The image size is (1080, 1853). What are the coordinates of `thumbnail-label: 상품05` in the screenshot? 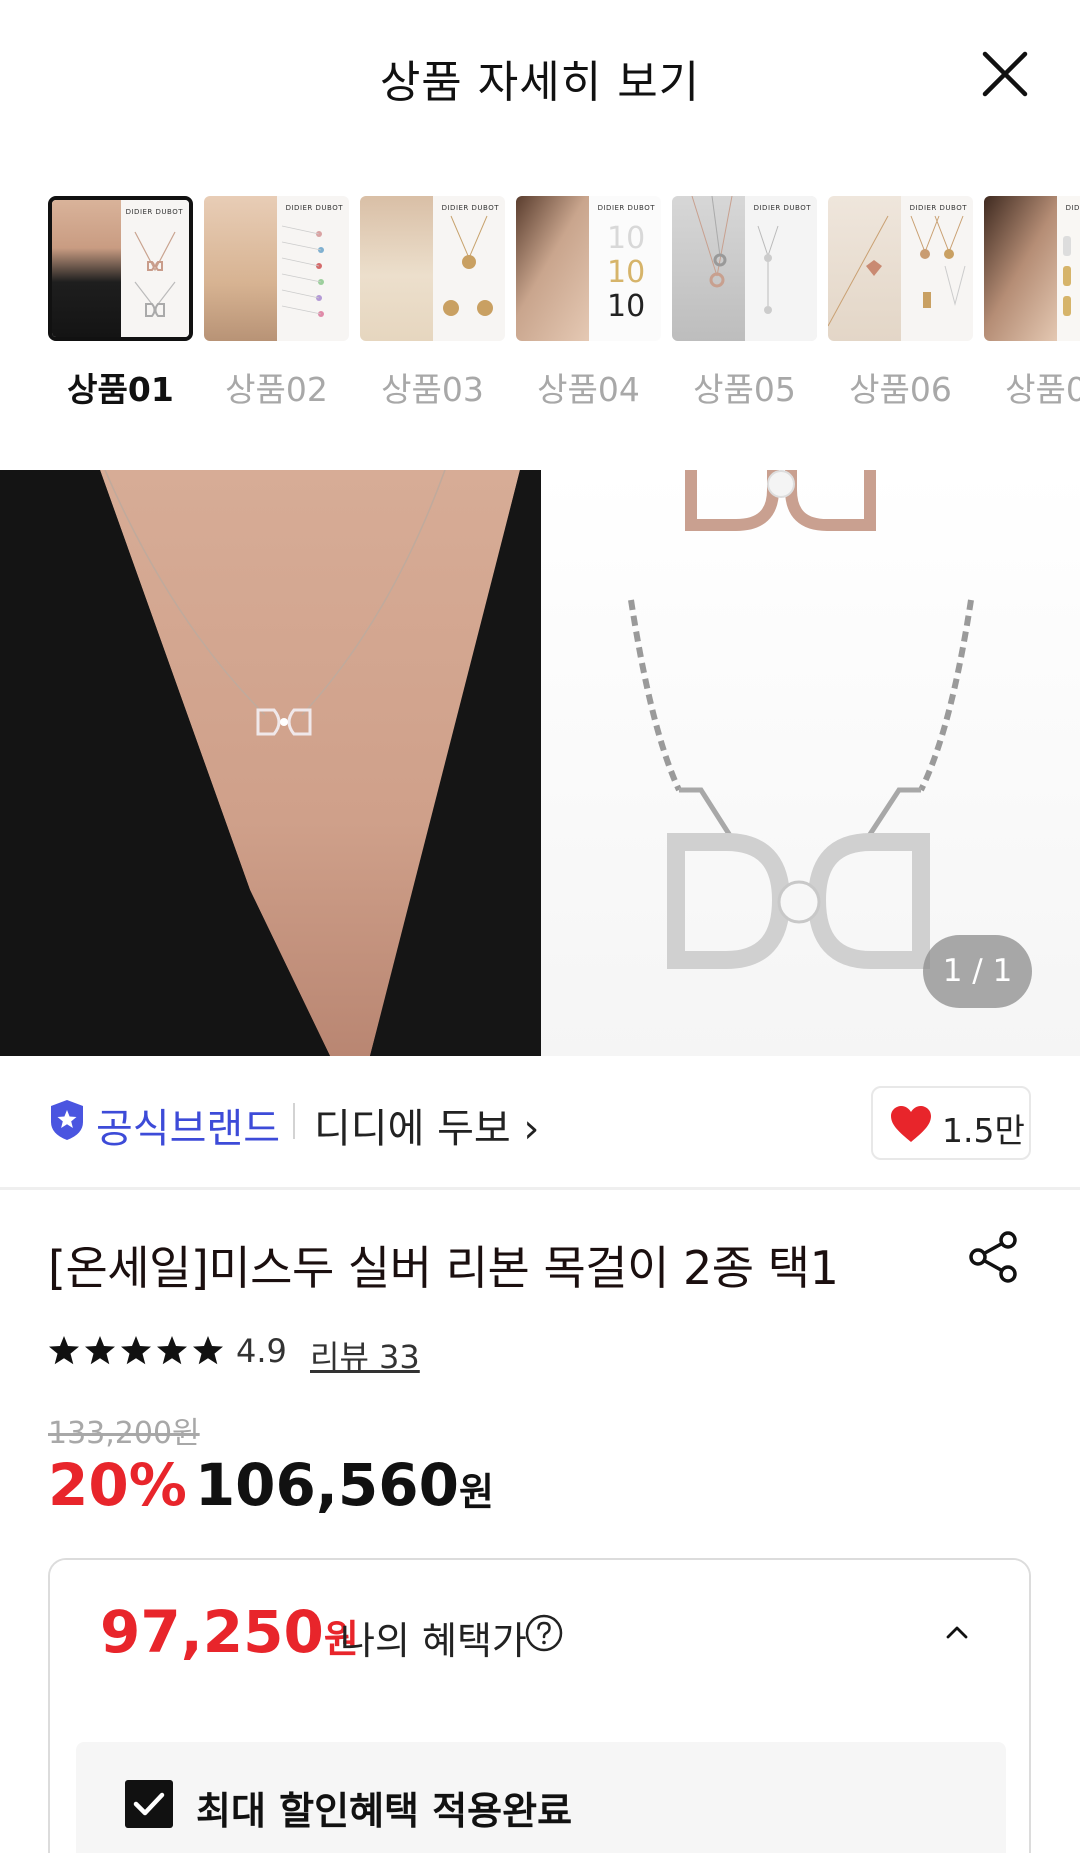 It's located at (744, 389).